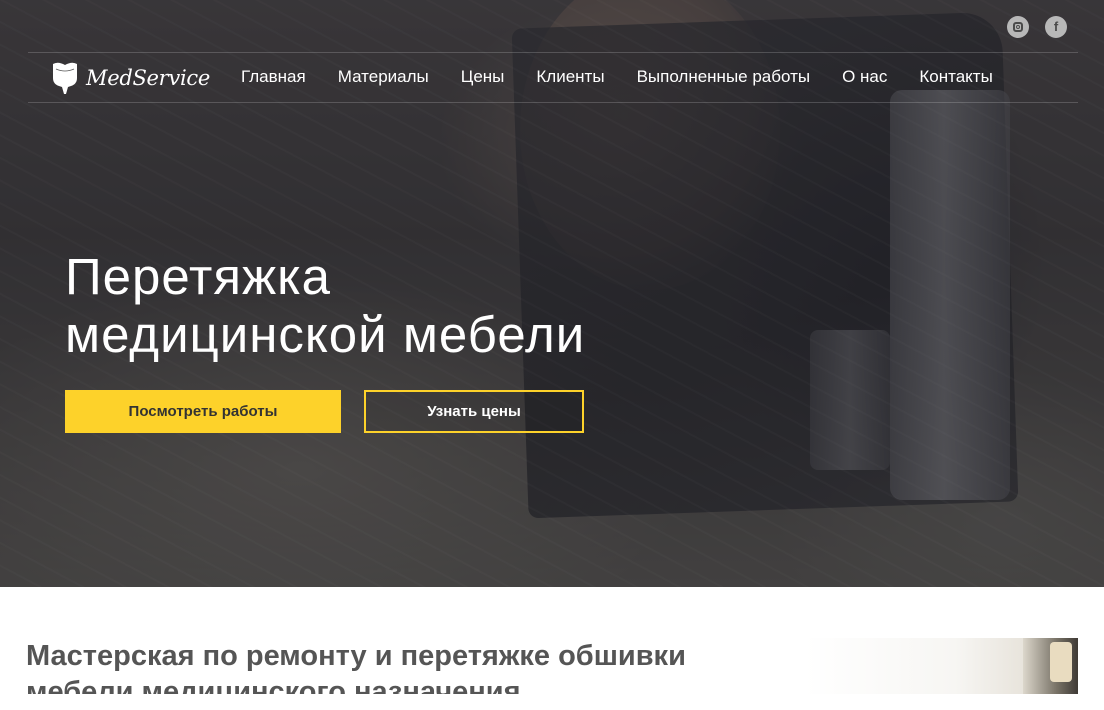 The width and height of the screenshot is (1104, 710). I want to click on instagram-icon, so click(1018, 27).